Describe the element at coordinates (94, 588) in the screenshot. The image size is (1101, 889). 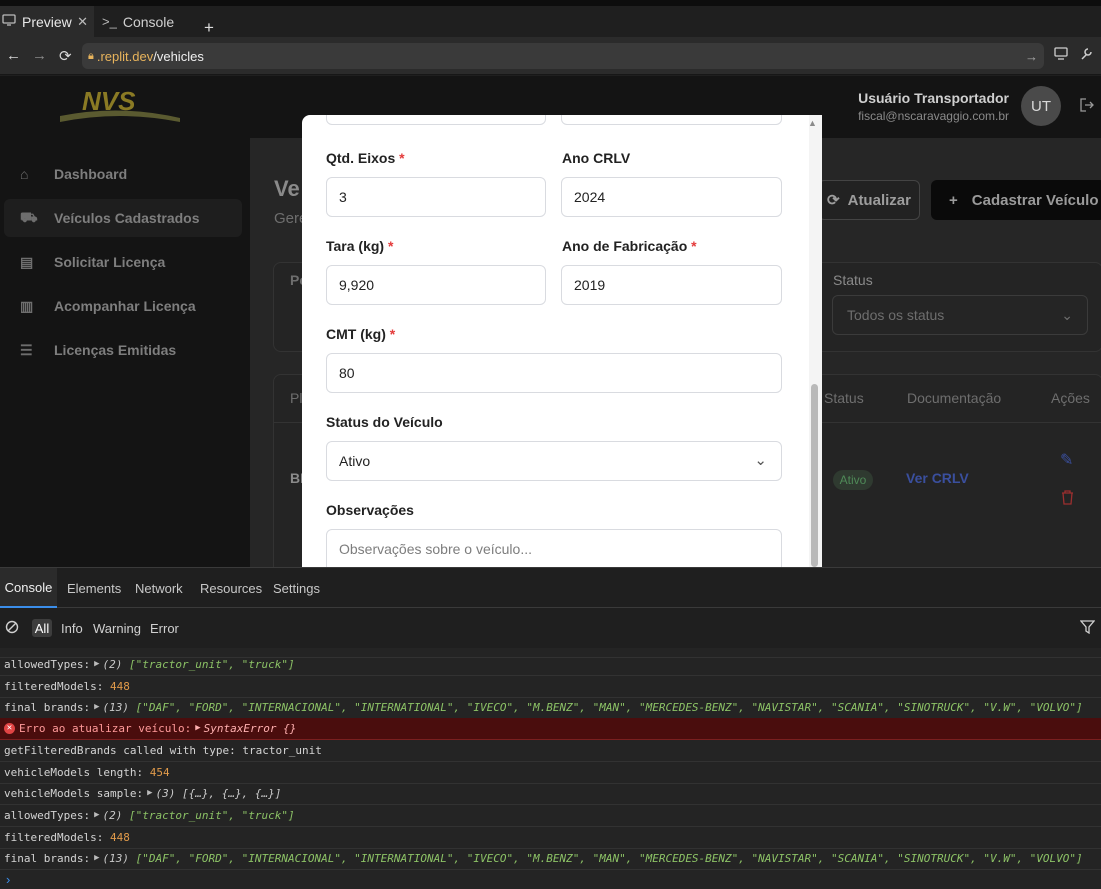
I see `devtools-tab-elements: Elements` at that location.